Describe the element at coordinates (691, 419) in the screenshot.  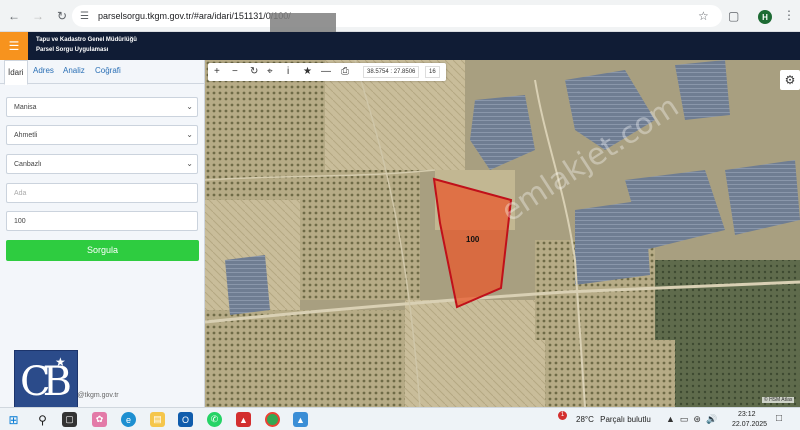
I see `system-tray: ▲ ▭ ⊛ 🔊` at that location.